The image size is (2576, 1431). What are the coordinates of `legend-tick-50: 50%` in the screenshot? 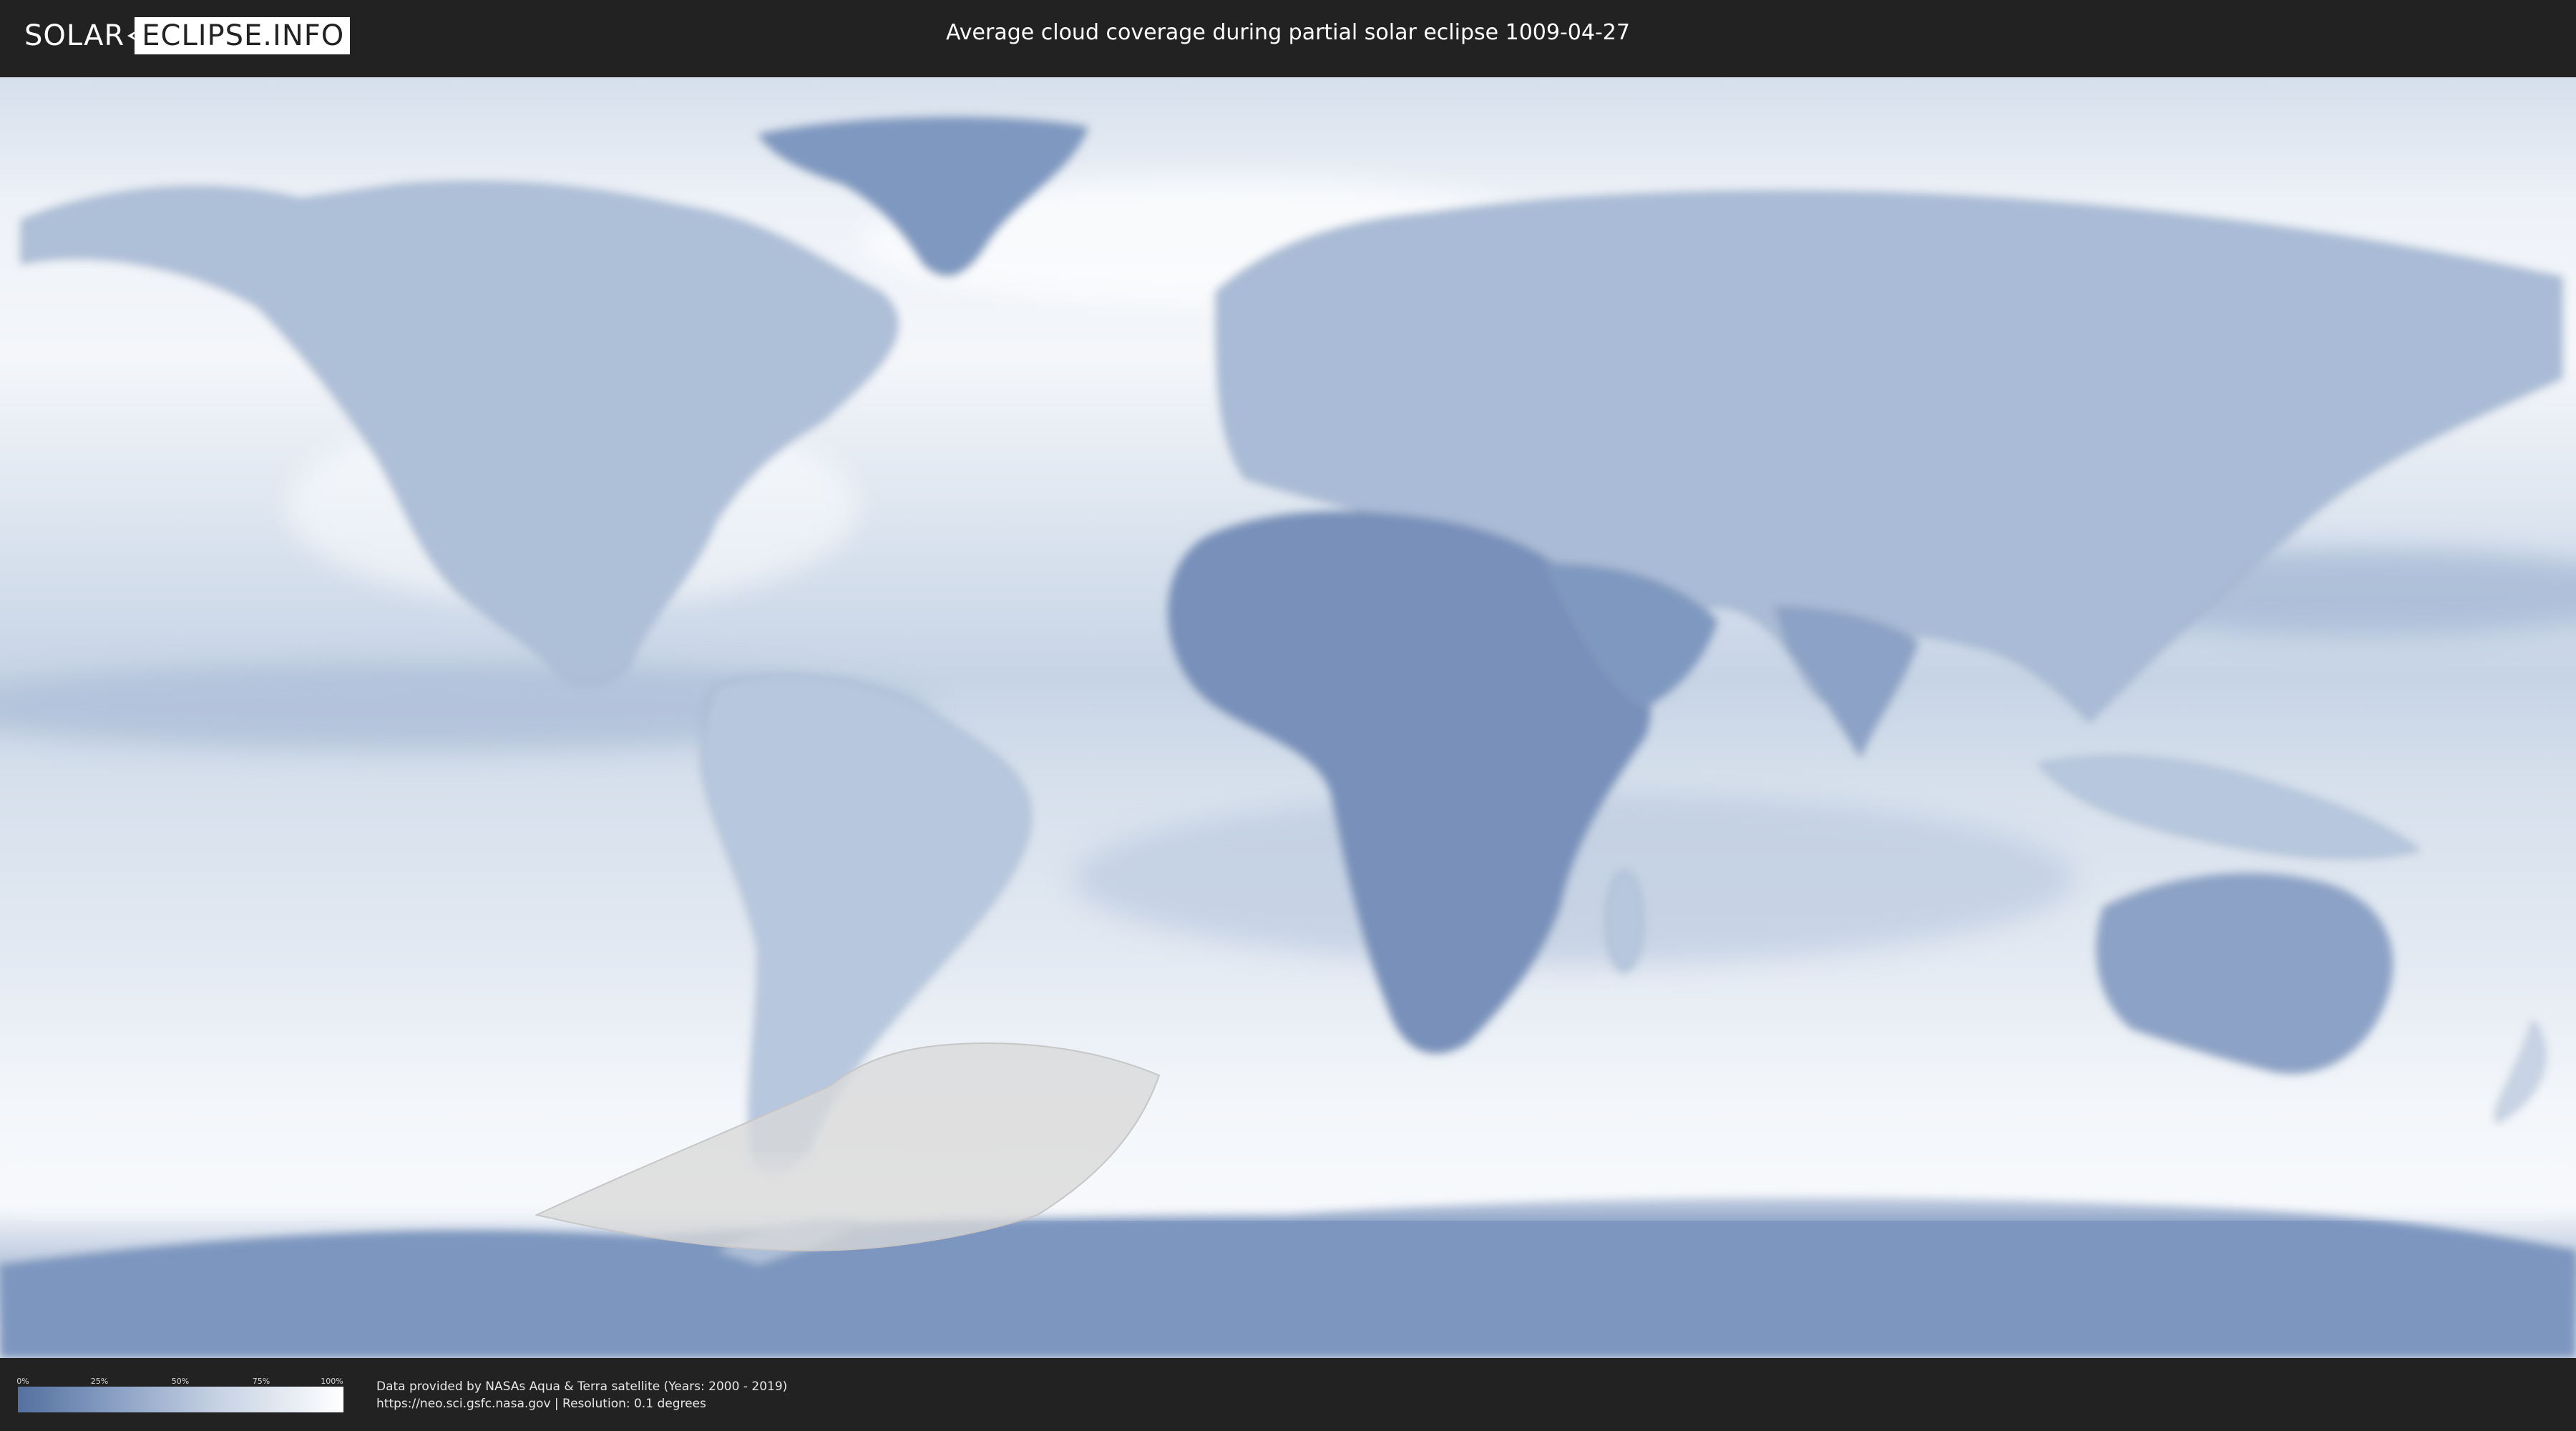 It's located at (180, 1382).